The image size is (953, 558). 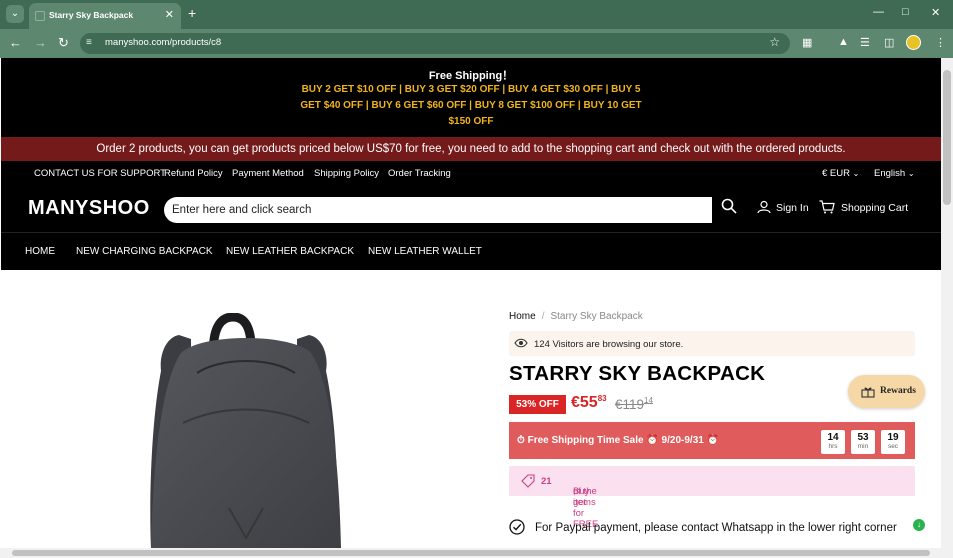 I want to click on address-bar: ≡ manyshoo.com/products/c8 ☆, so click(x=435, y=43).